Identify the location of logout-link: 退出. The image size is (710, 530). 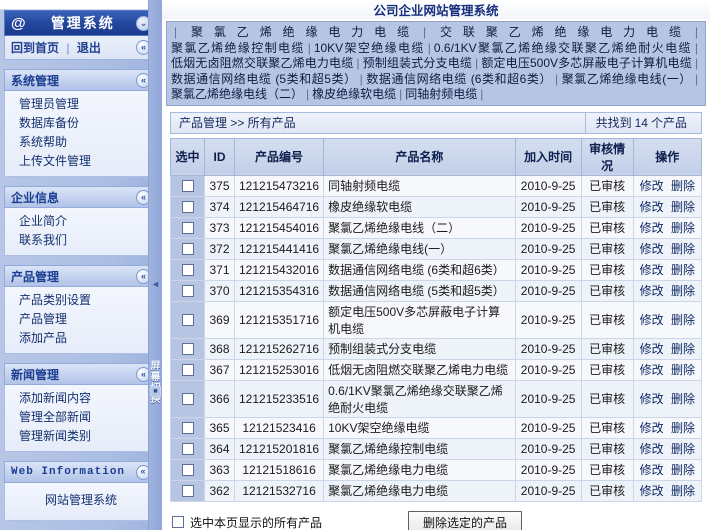
(89, 48).